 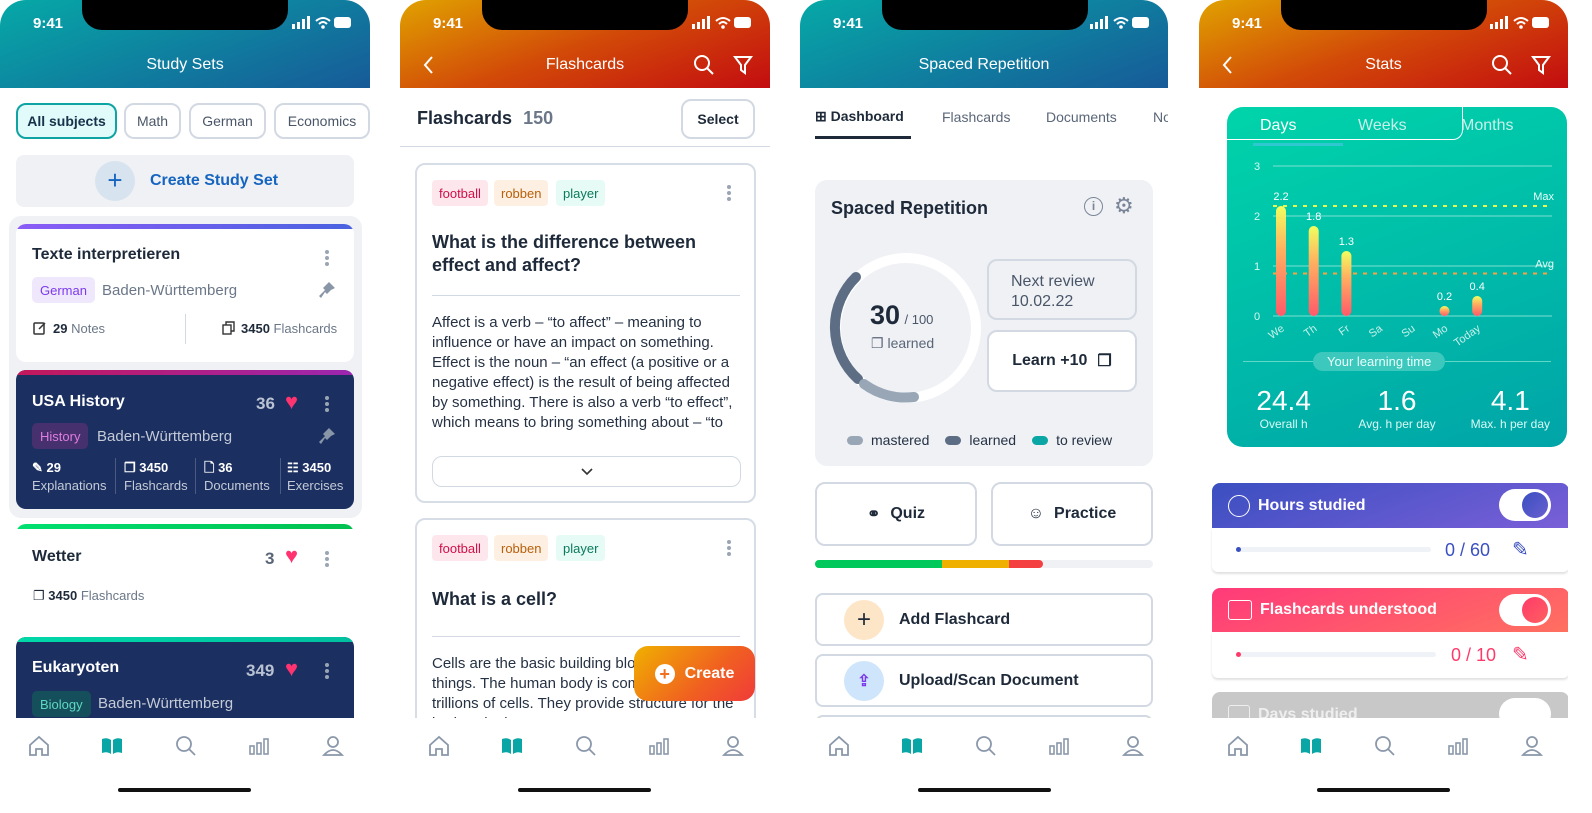 I want to click on notes-count: 29, so click(x=60, y=328).